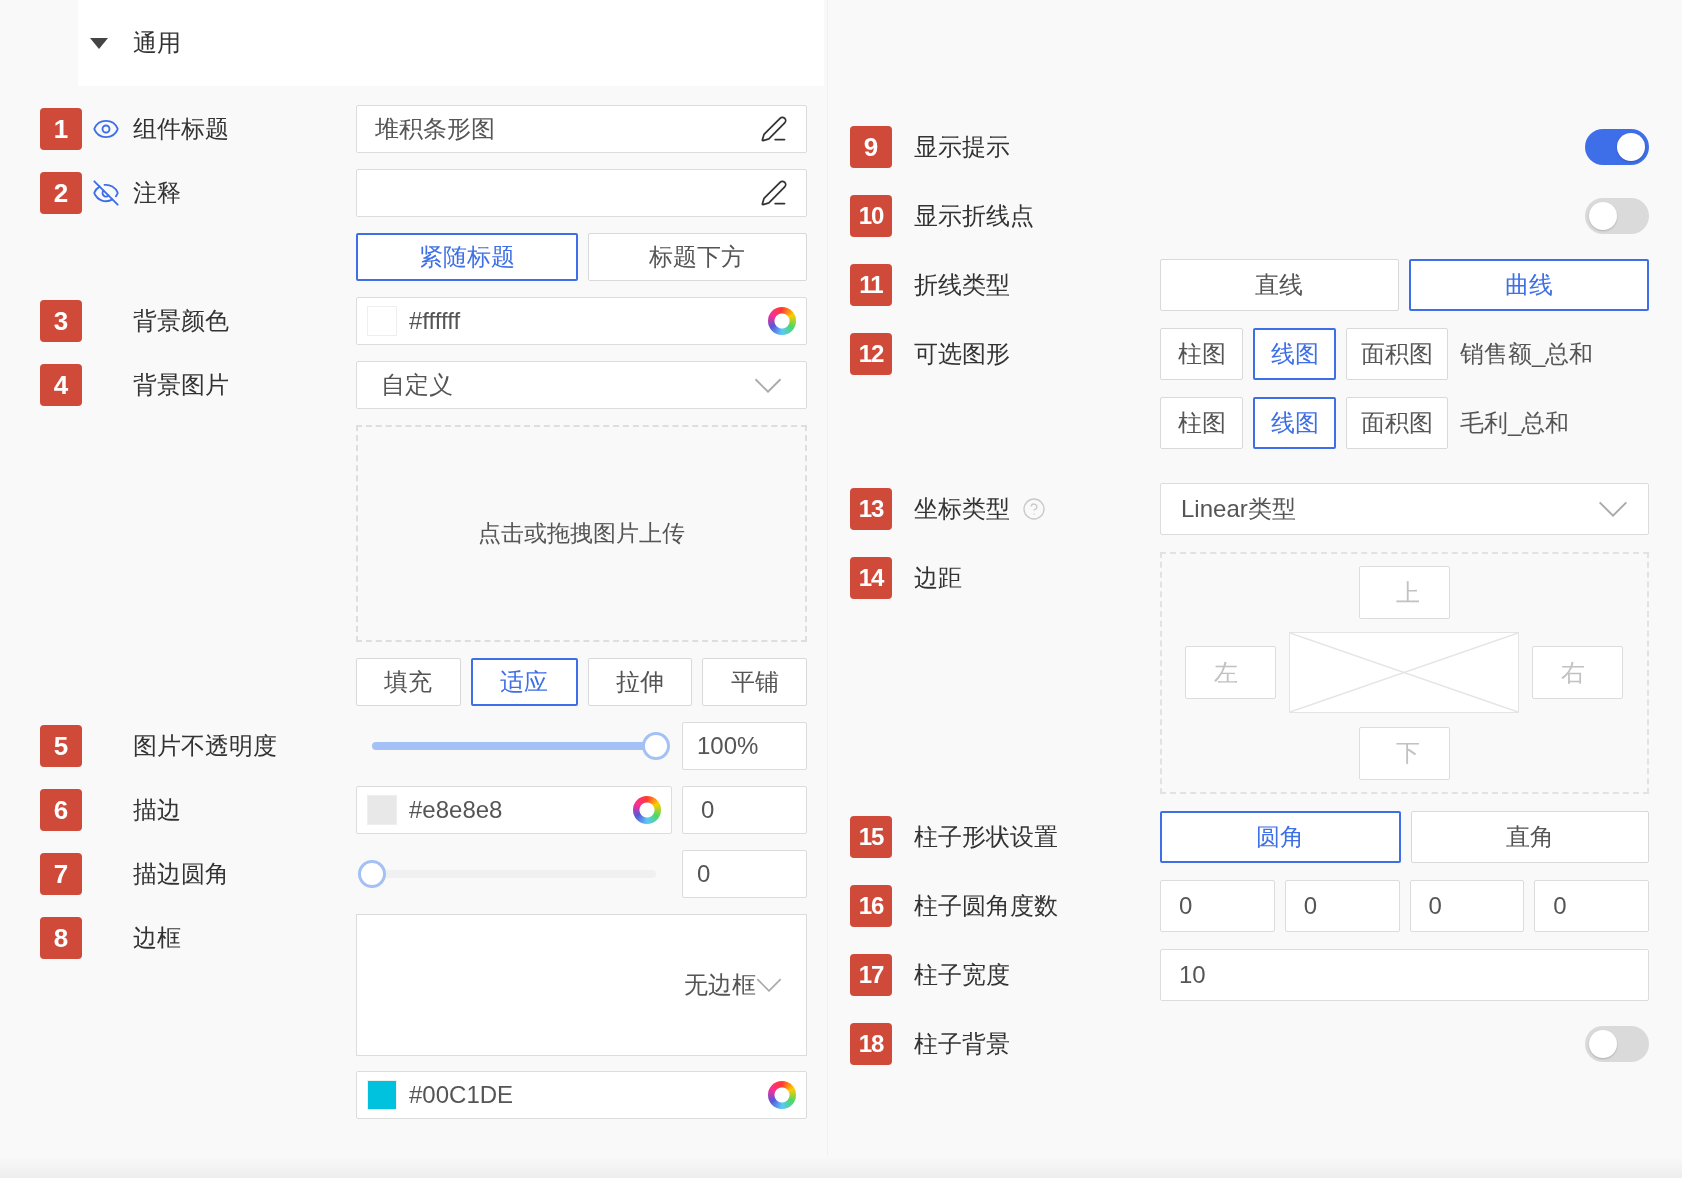 The height and width of the screenshot is (1178, 1682). Describe the element at coordinates (871, 285) in the screenshot. I see `step-badge: 11` at that location.